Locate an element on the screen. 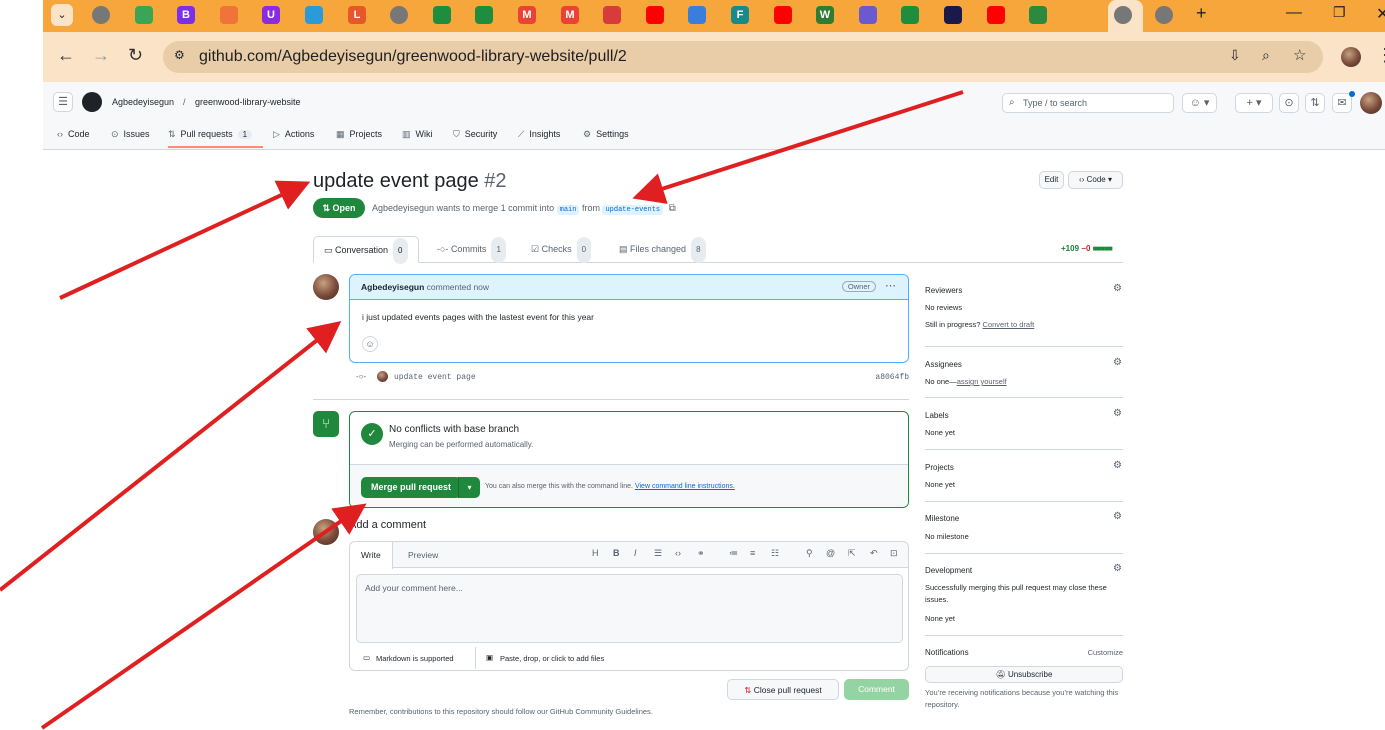 The image size is (1385, 730). comment-meta: commented now is located at coordinates (458, 287).